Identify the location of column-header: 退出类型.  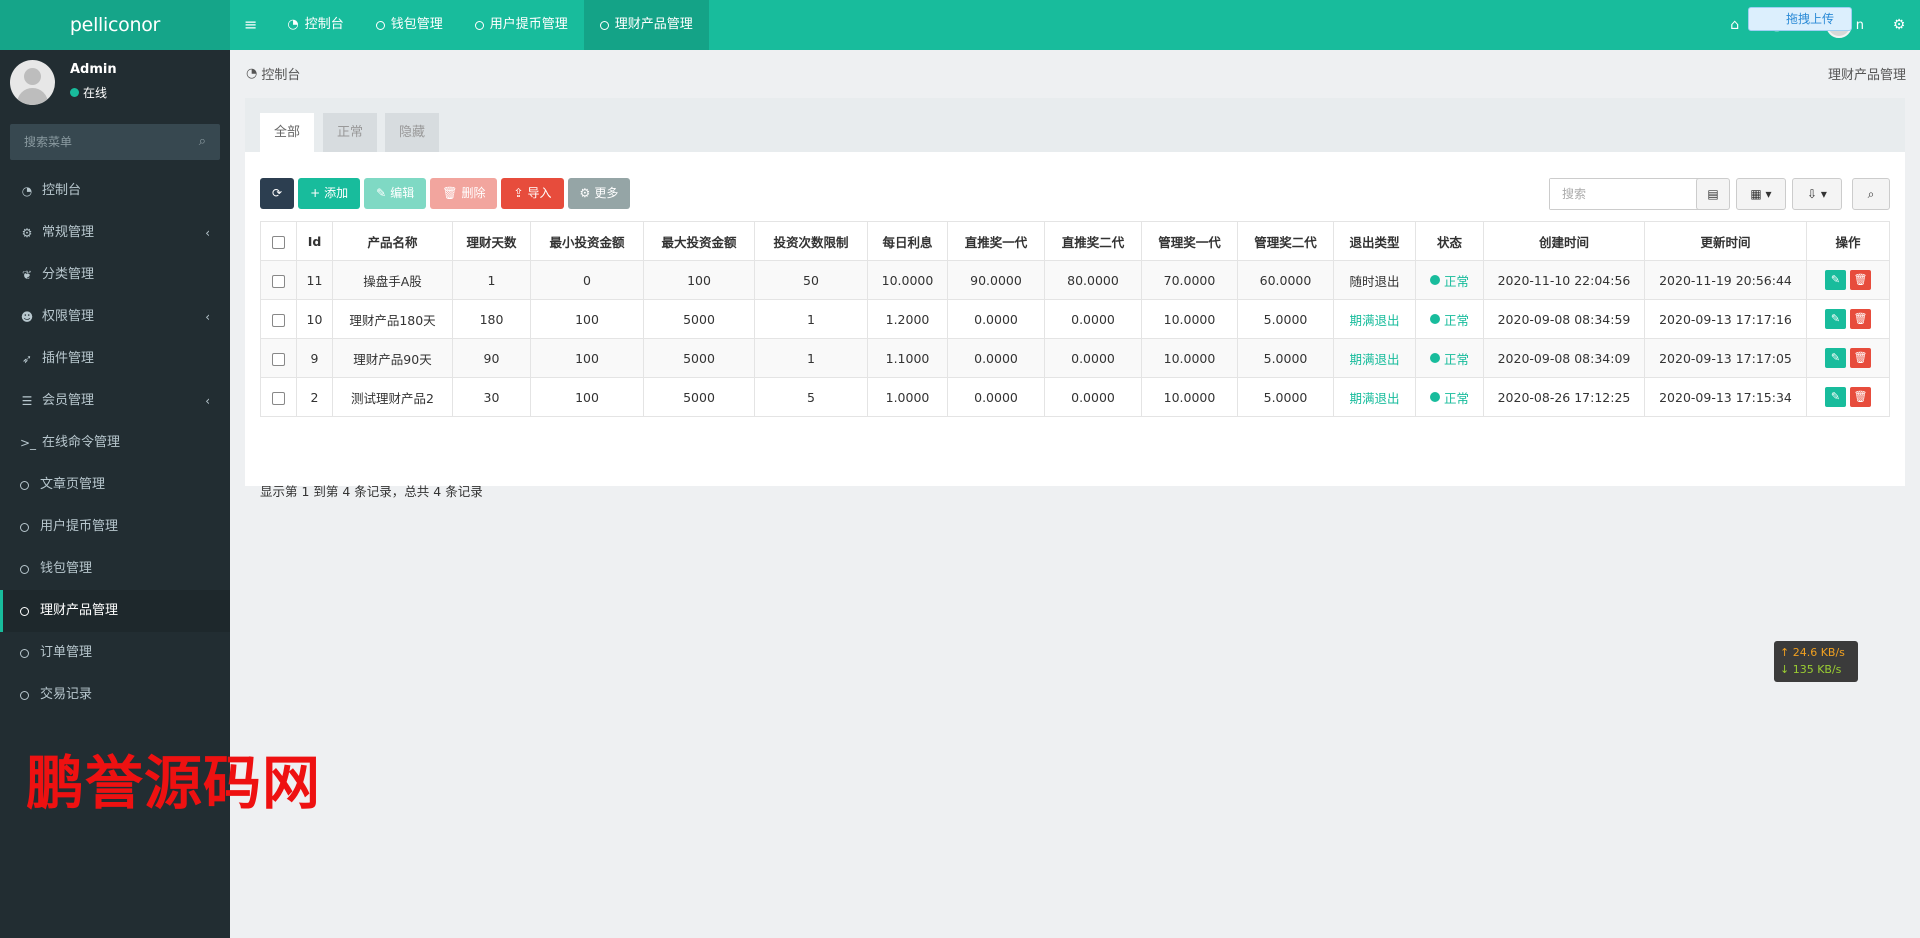
(1374, 241).